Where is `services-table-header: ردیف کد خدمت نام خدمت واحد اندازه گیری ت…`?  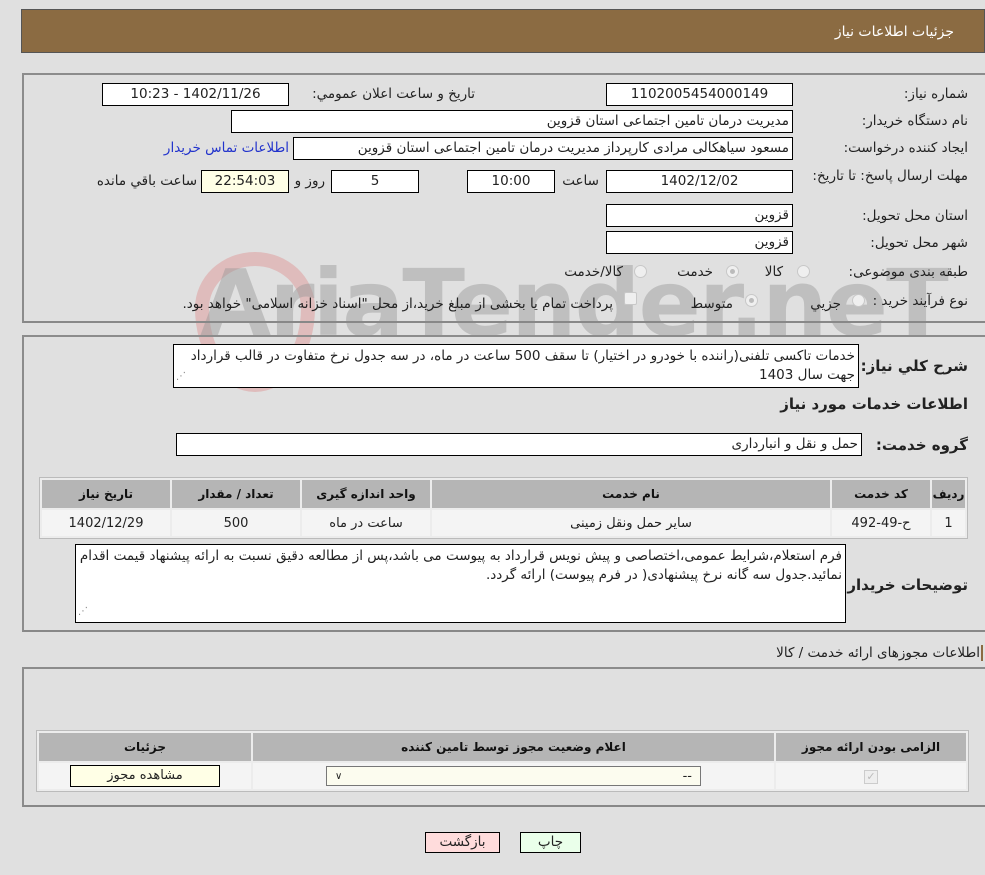
services-table-header: ردیف کد خدمت نام خدمت واحد اندازه گیری ت… is located at coordinates (503, 494).